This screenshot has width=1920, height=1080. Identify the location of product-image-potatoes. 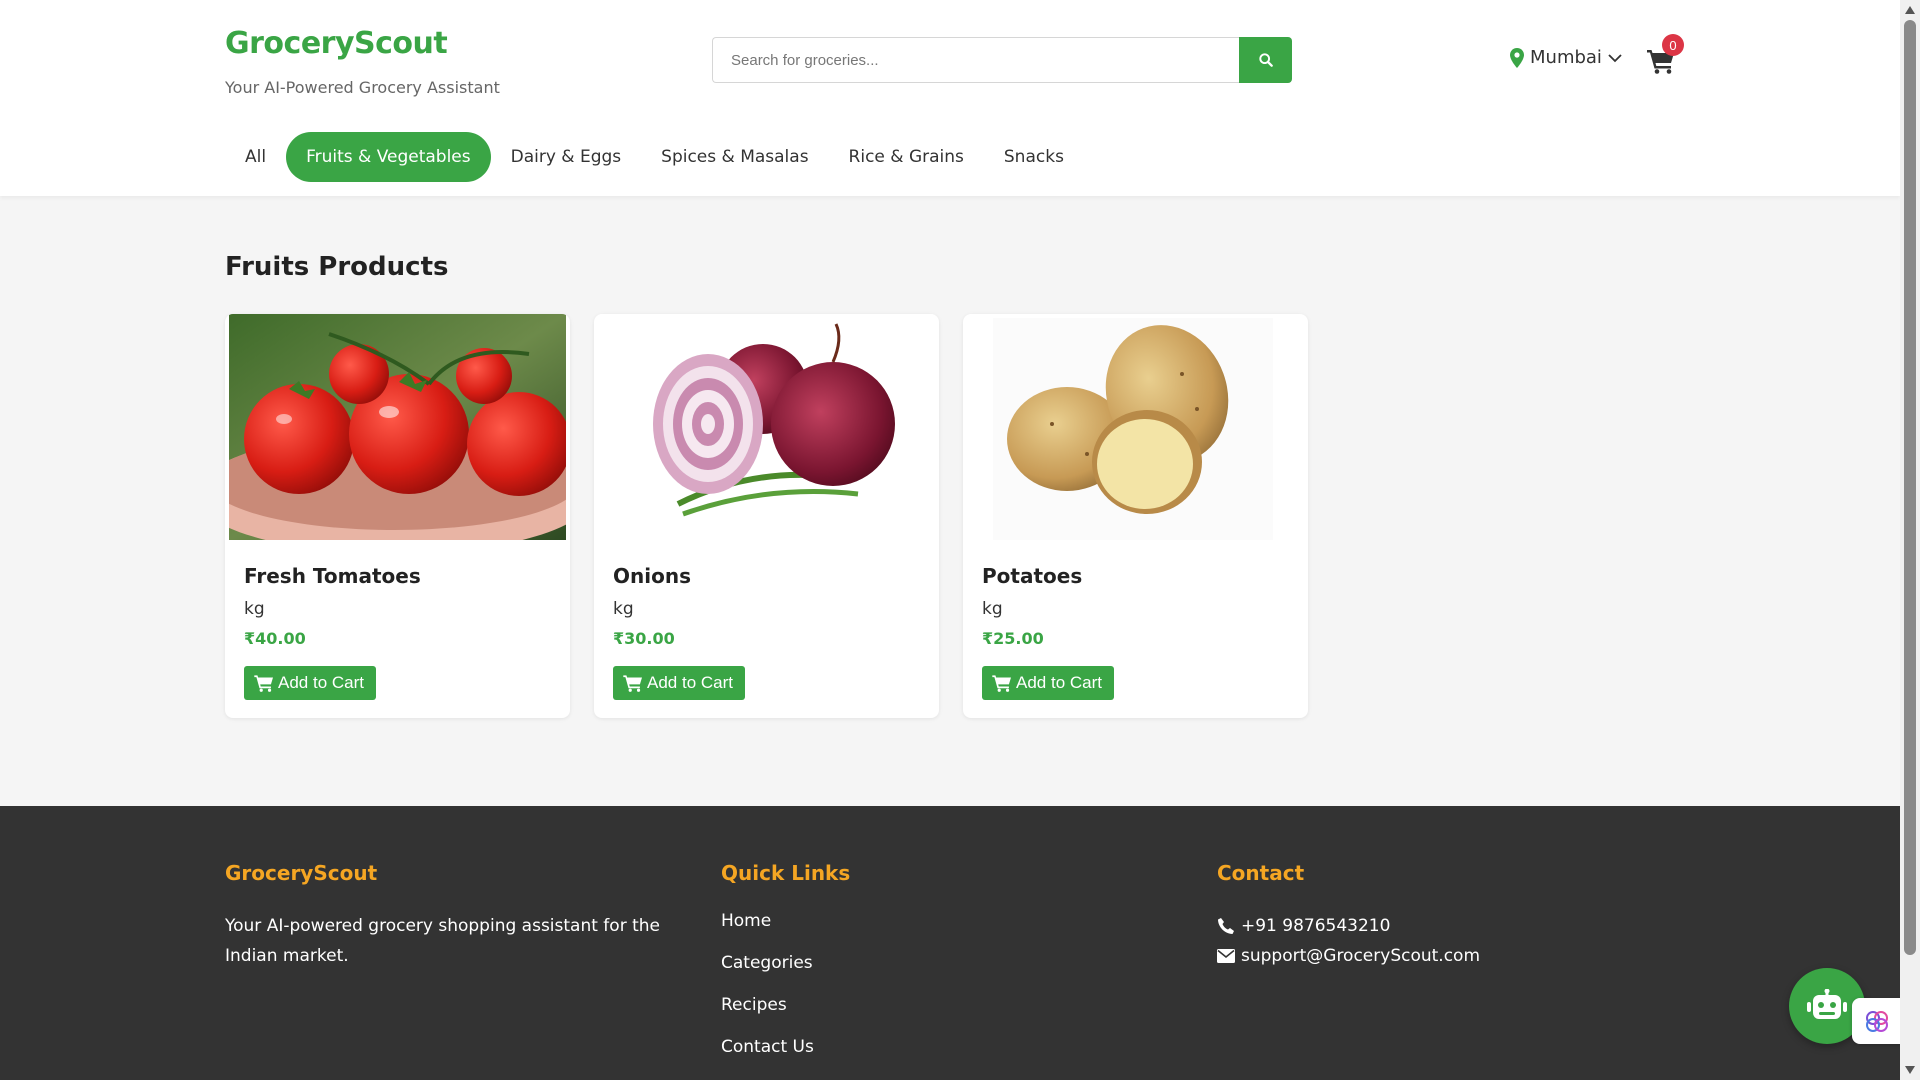
(1135, 427).